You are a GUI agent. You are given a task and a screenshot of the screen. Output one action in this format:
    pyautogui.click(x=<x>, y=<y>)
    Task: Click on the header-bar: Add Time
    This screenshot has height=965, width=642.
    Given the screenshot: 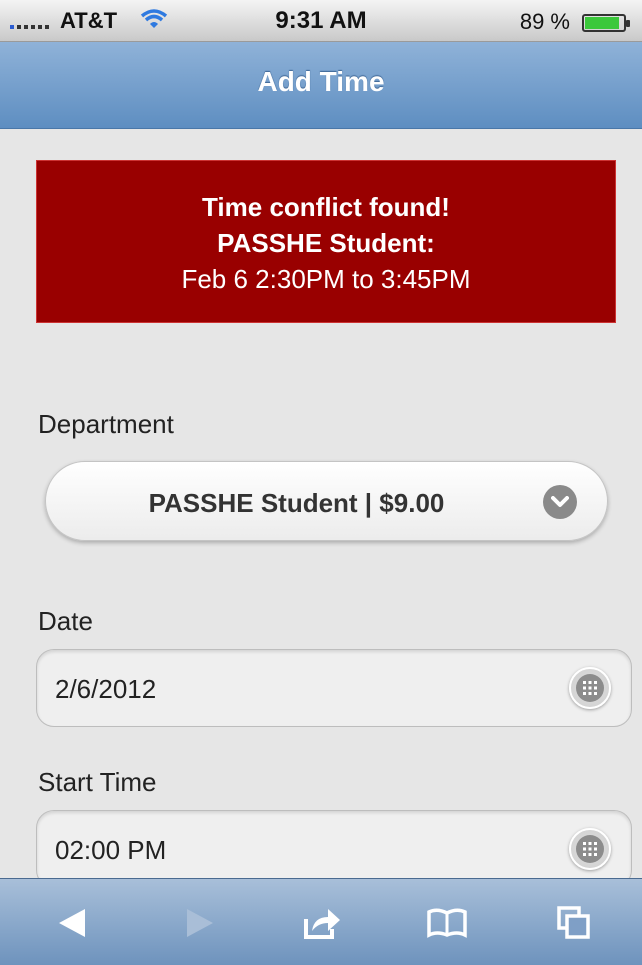 What is the action you would take?
    pyautogui.click(x=321, y=85)
    